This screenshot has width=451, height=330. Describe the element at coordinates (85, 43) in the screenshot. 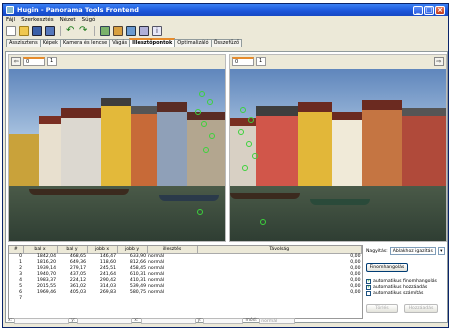

I see `tab-camera-lens: Kamera és lencse` at that location.